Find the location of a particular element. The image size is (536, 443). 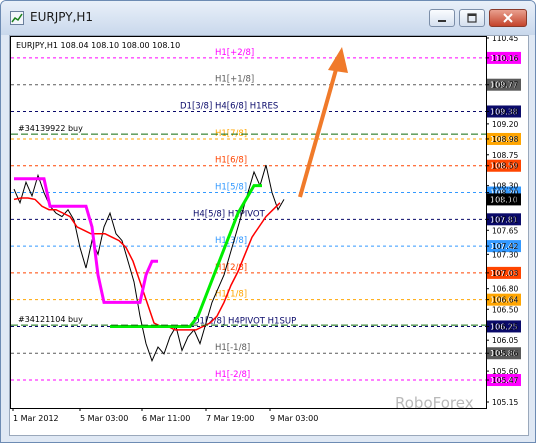

level-label: H1[+1/8] is located at coordinates (234, 80).